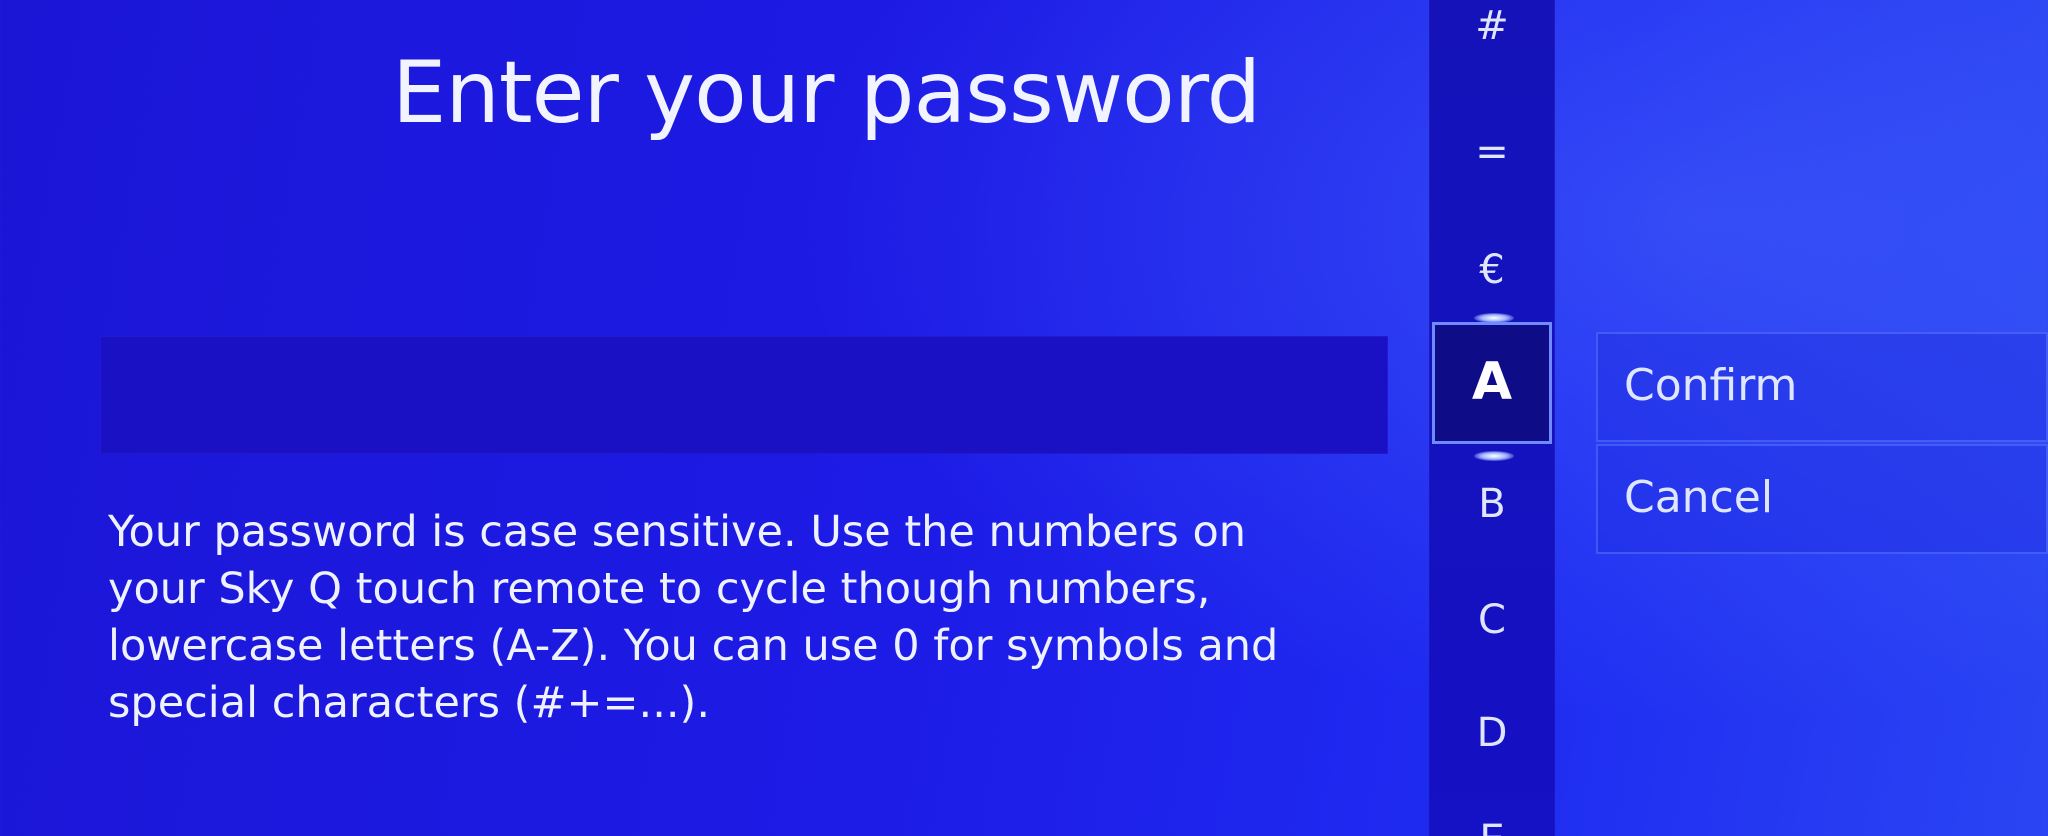 Image resolution: width=2048 pixels, height=836 pixels. What do you see at coordinates (1492, 823) in the screenshot?
I see `key-e: E` at bounding box center [1492, 823].